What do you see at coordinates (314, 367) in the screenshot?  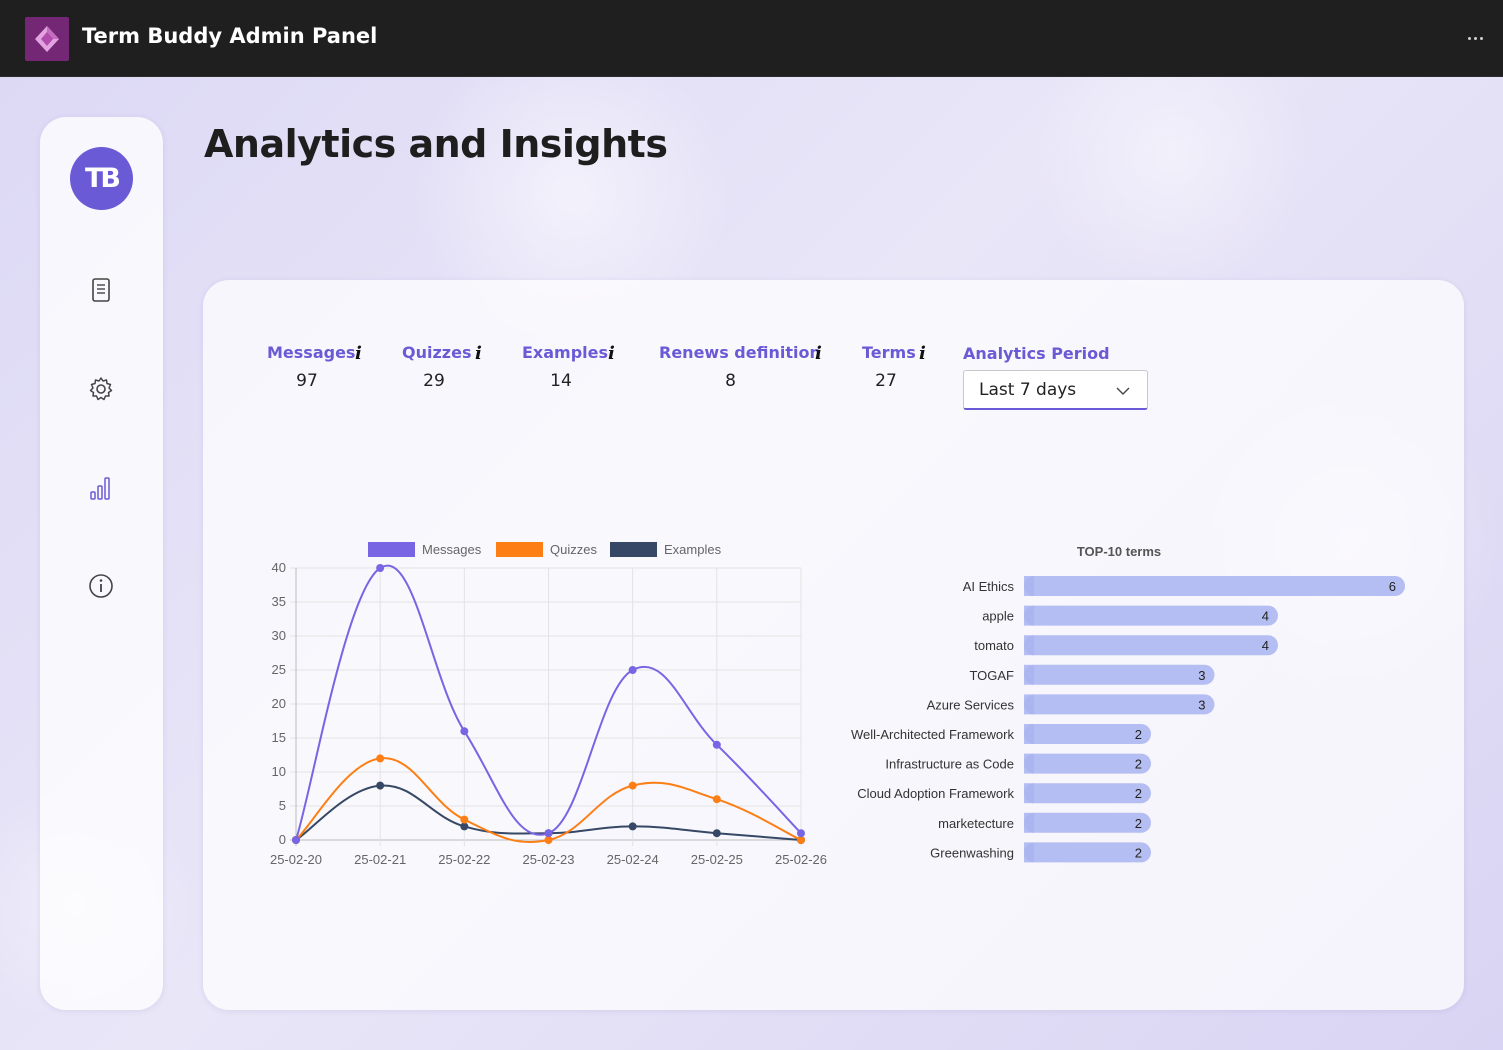 I see `stat-messages: Messages i 97` at bounding box center [314, 367].